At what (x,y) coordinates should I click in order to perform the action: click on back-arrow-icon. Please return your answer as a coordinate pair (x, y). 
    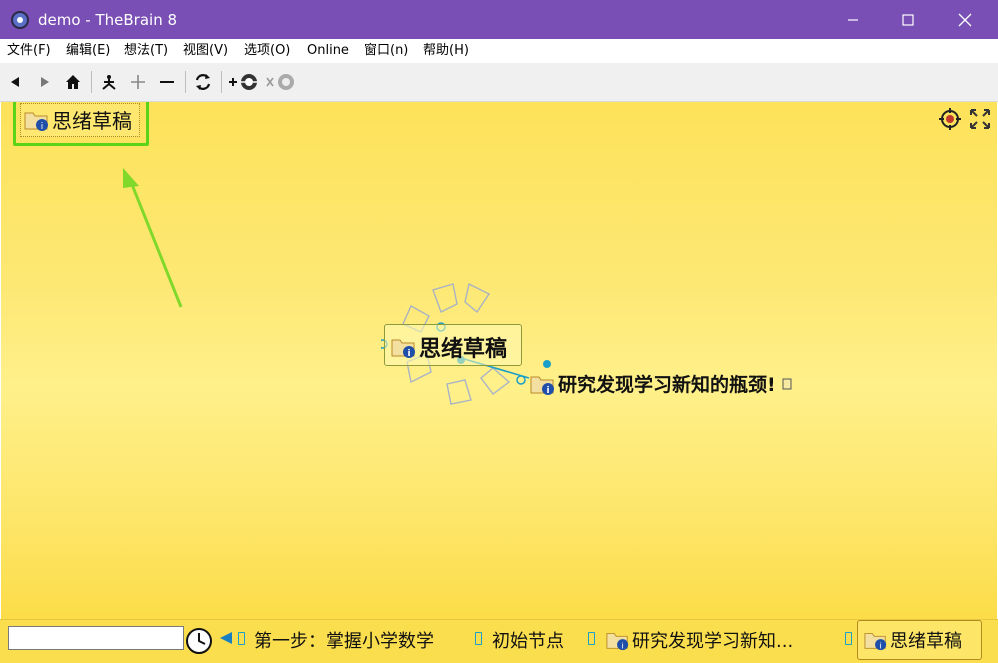
    Looking at the image, I should click on (15, 82).